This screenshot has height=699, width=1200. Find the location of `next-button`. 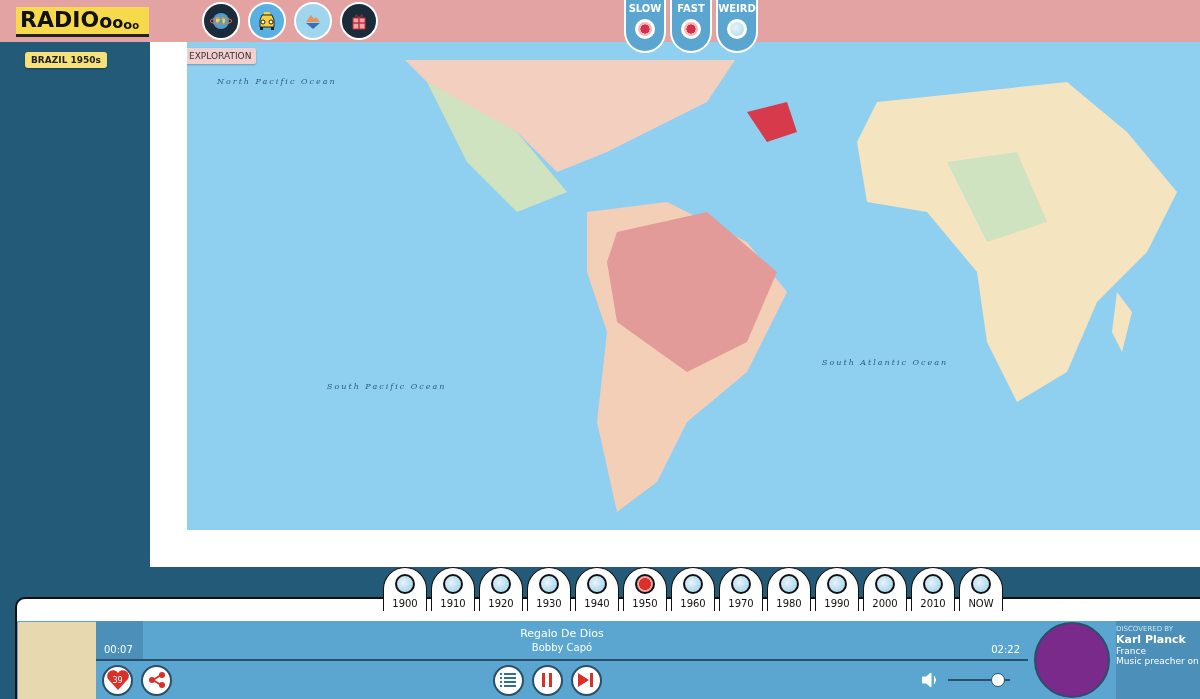

next-button is located at coordinates (586, 680).